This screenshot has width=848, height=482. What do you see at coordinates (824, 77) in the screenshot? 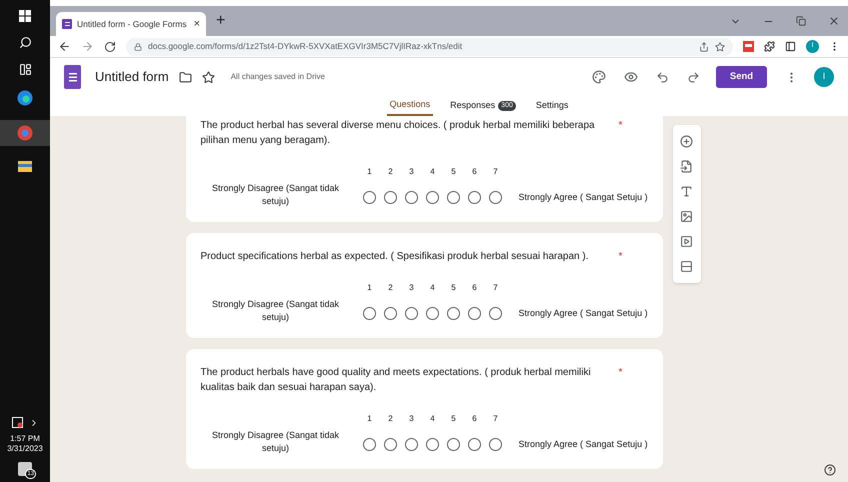
I see `account-avatar: I` at bounding box center [824, 77].